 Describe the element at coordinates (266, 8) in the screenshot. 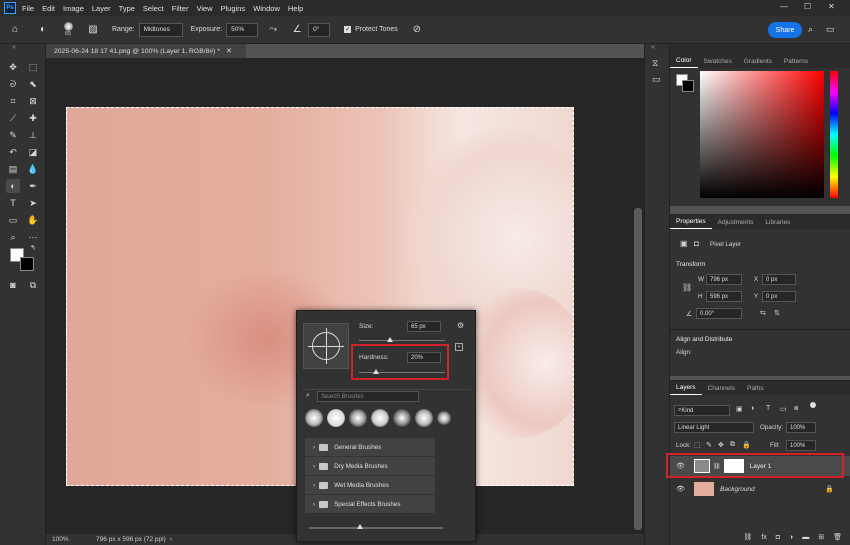

I see `menu-window: Window` at that location.